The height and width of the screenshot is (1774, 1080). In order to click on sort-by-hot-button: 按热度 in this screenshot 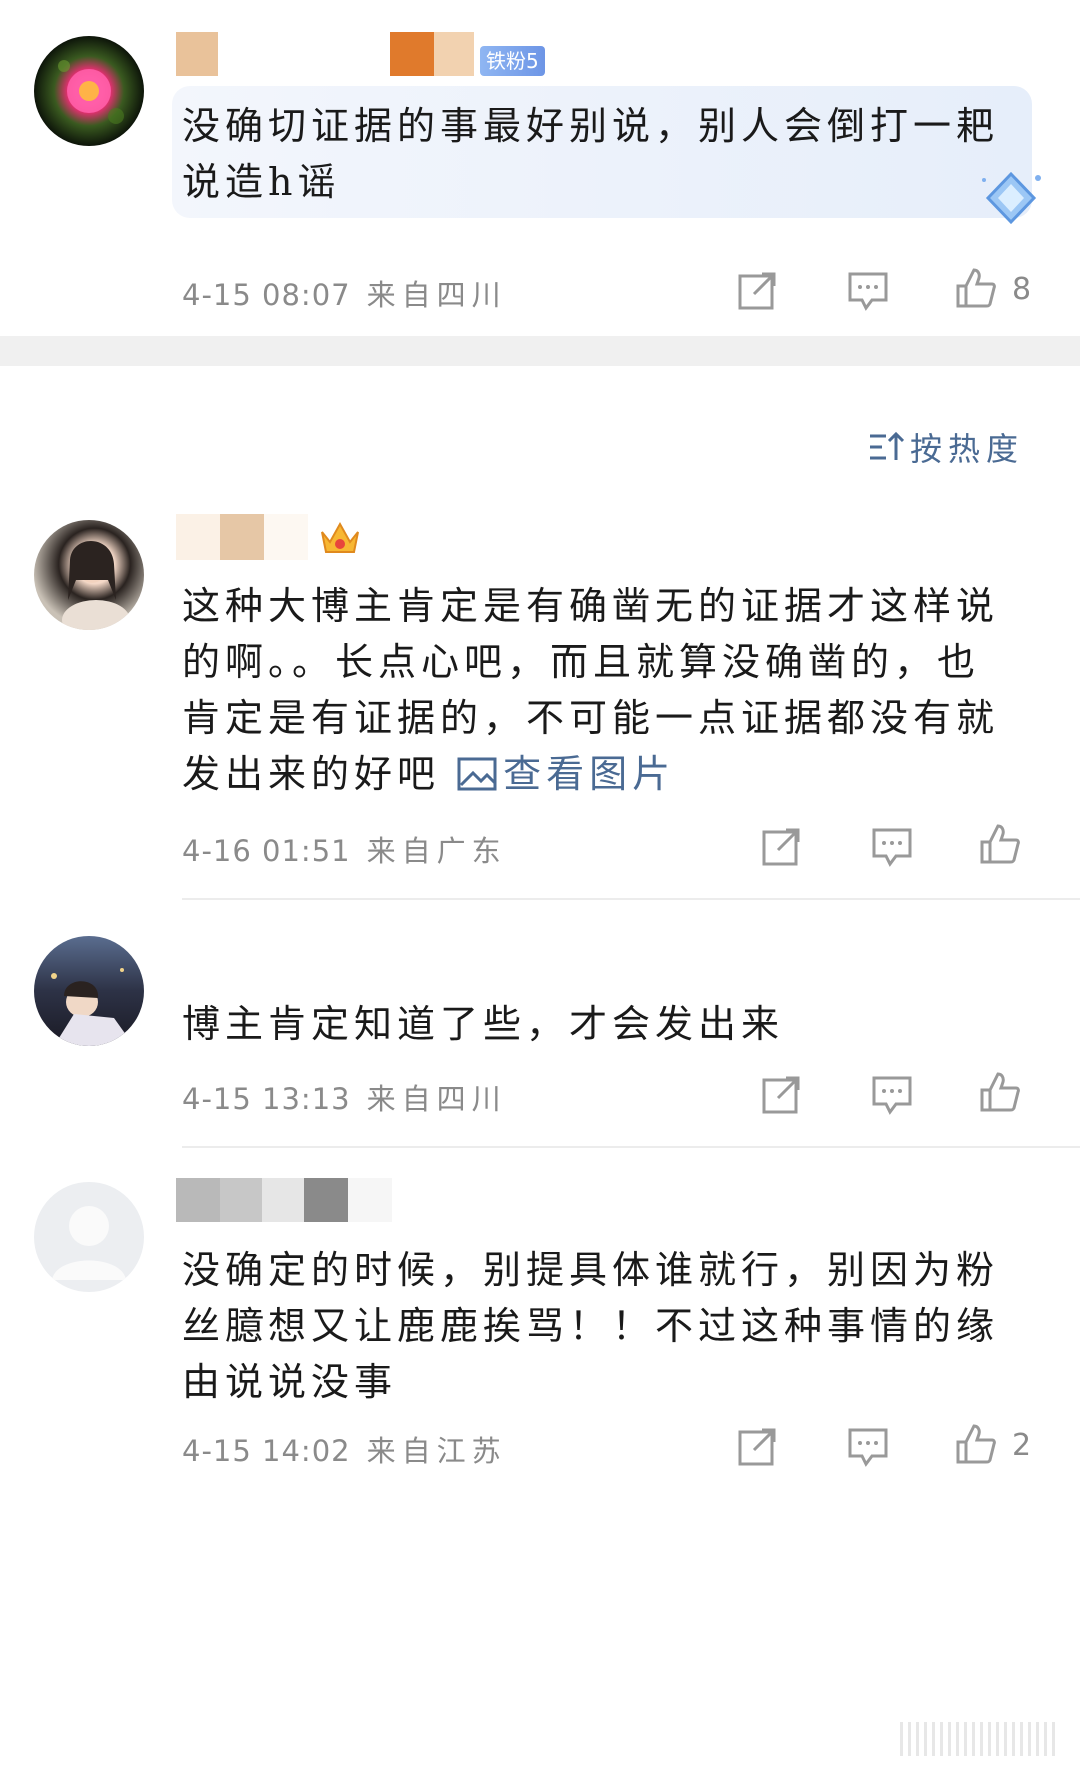, I will do `click(946, 447)`.